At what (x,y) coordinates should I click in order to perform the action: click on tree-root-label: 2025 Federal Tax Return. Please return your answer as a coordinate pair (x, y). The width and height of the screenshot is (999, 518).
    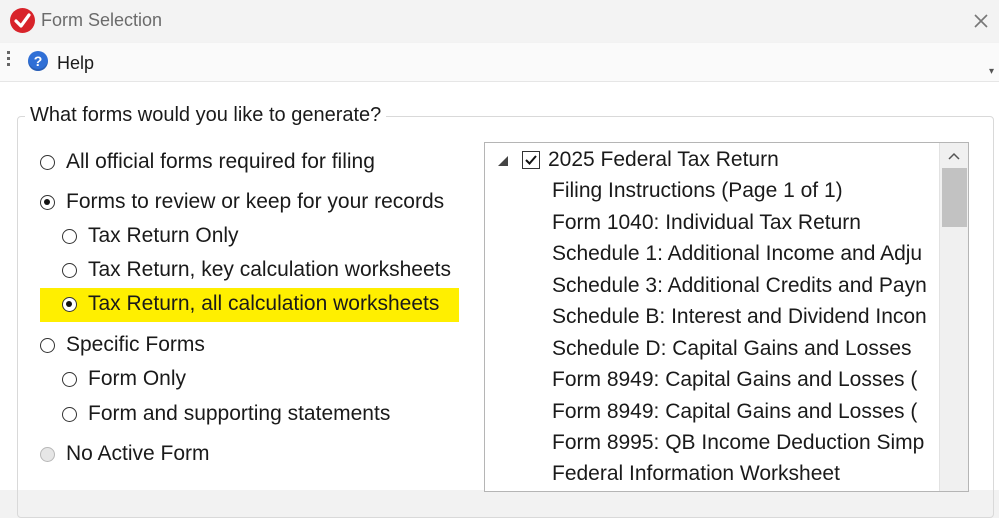
    Looking at the image, I should click on (663, 160).